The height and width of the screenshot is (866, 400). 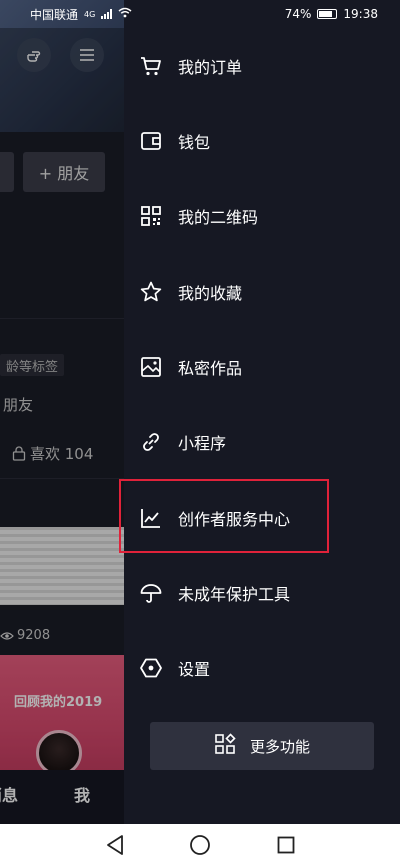 I want to click on recents-button, so click(x=286, y=845).